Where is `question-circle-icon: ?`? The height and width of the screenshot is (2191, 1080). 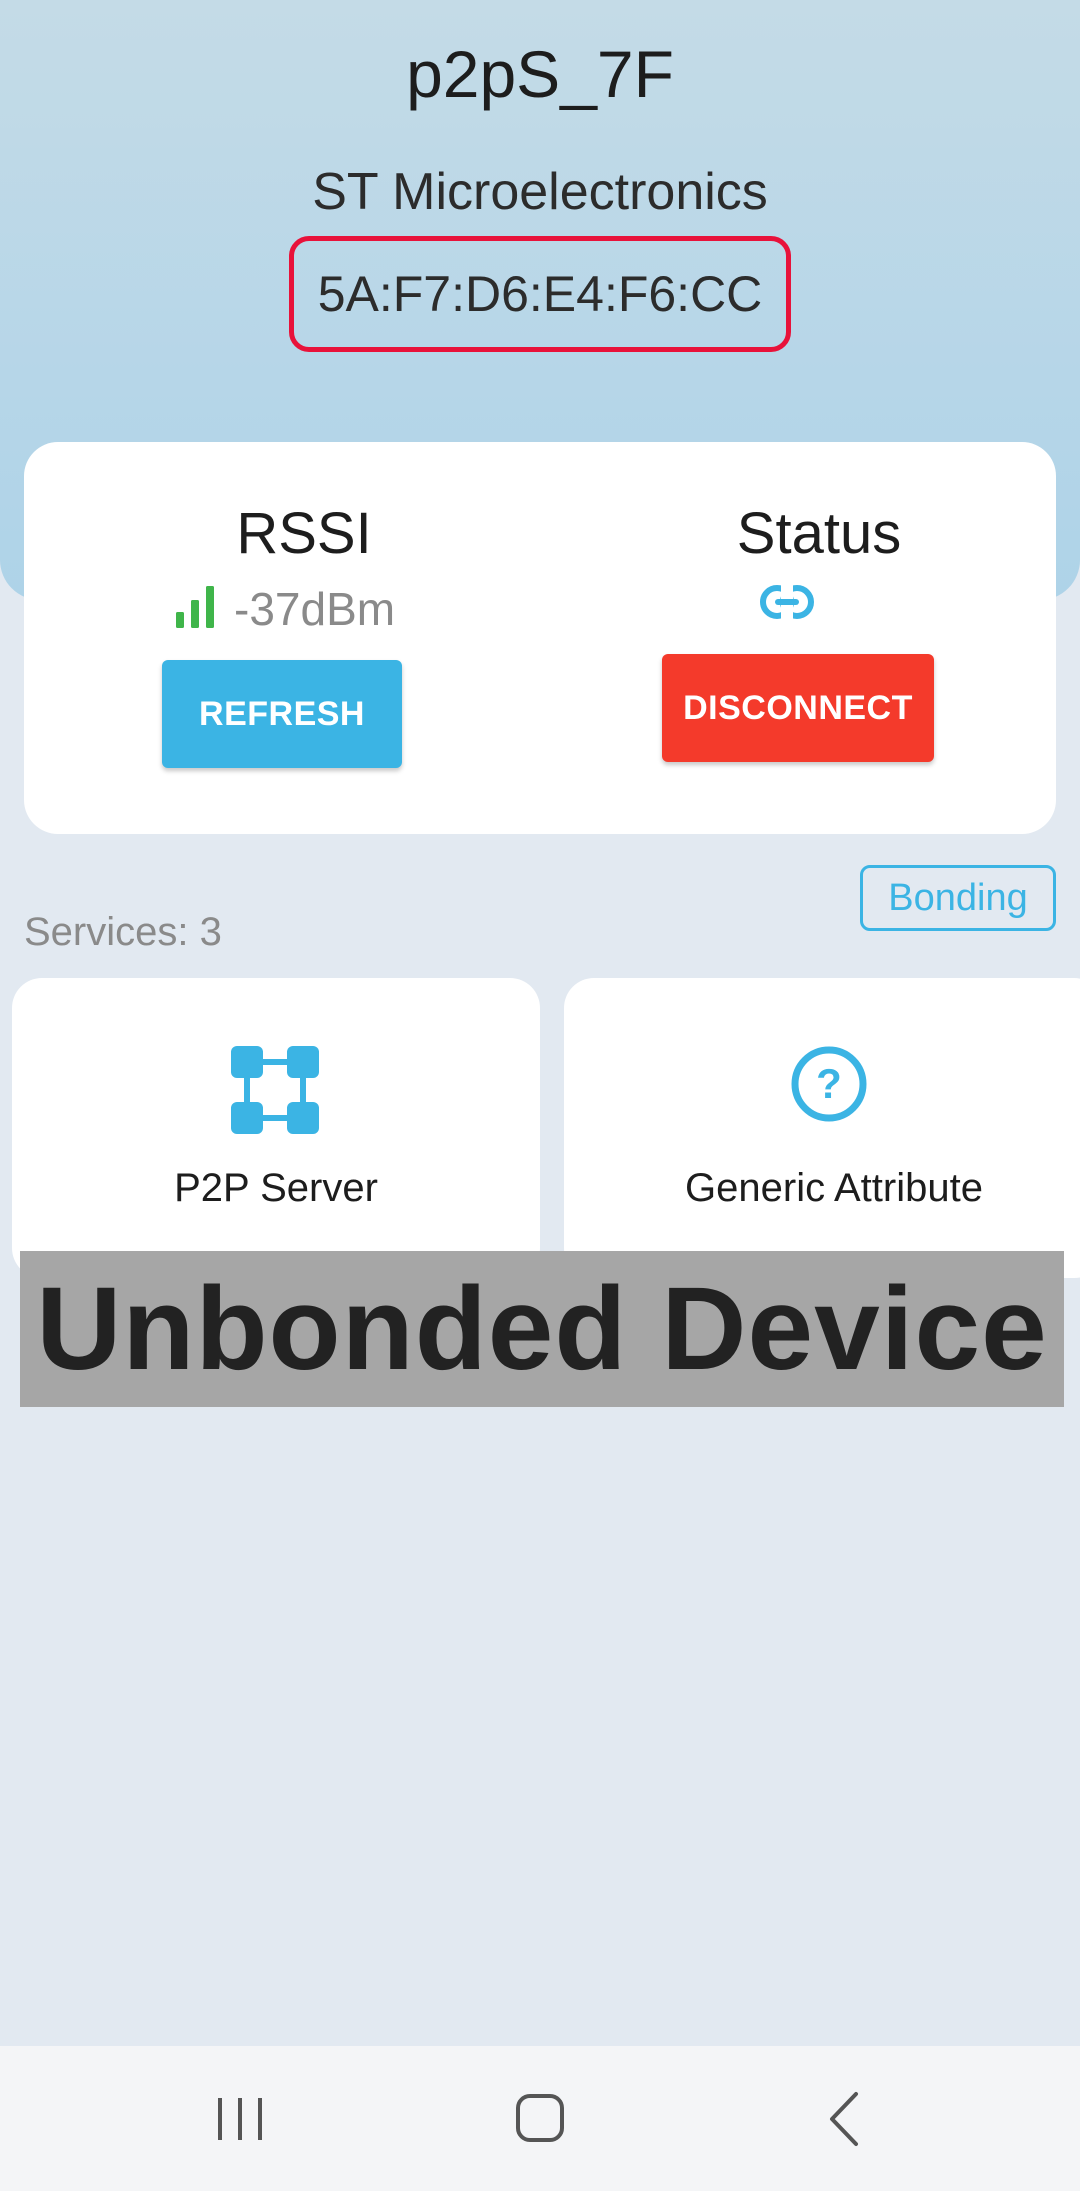 question-circle-icon: ? is located at coordinates (829, 1084).